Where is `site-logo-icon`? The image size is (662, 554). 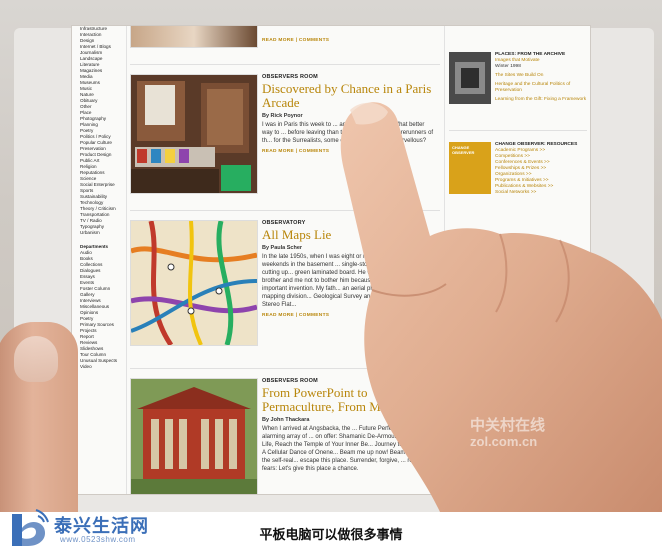 site-logo-icon is located at coordinates (30, 527).